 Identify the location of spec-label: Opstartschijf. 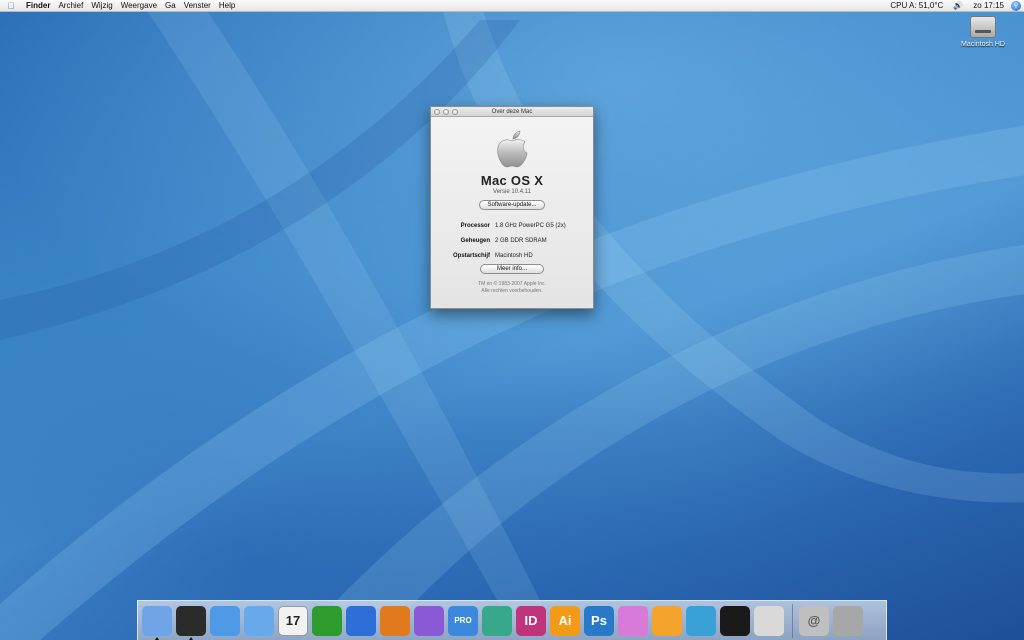
(471, 255).